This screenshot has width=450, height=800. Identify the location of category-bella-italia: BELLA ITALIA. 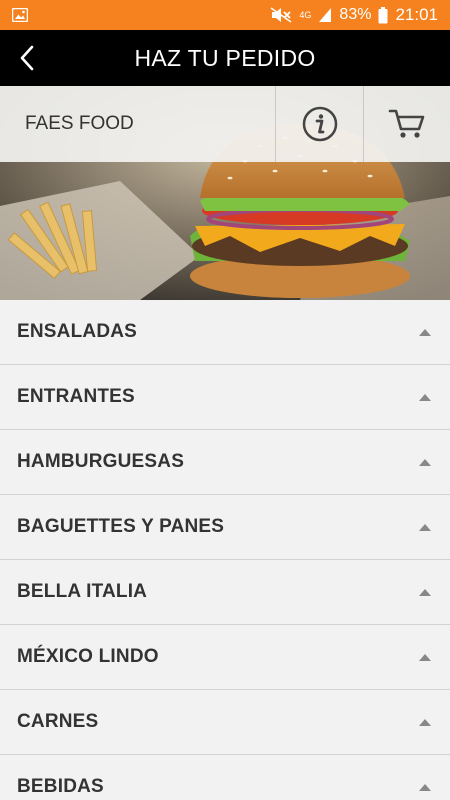
(225, 592).